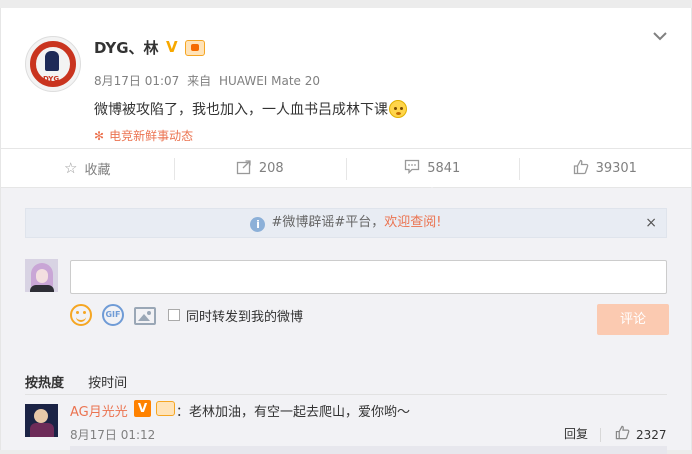  Describe the element at coordinates (328, 222) in the screenshot. I see `notice-text: #微博辟谣#平台，` at that location.